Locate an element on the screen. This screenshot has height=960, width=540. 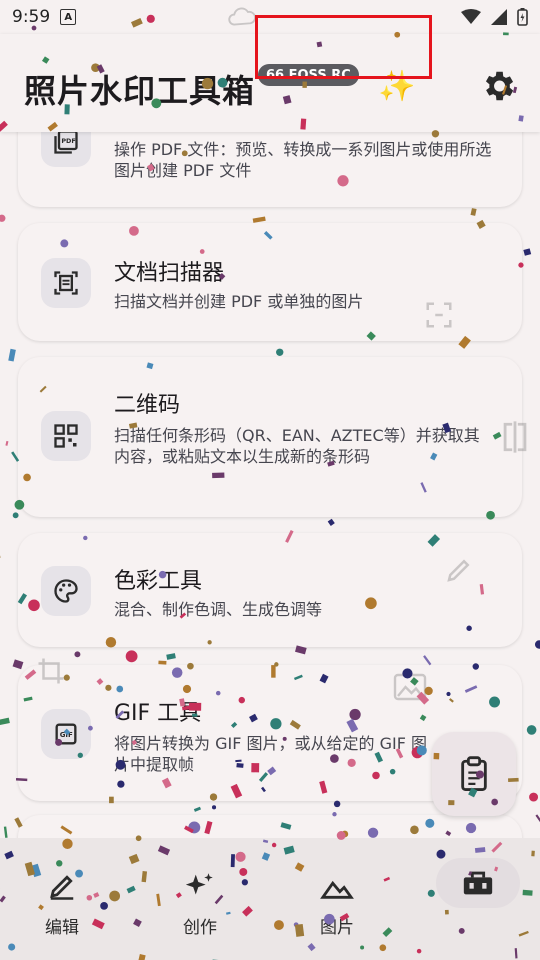
tool-card-title: 色彩工具 is located at coordinates (158, 581).